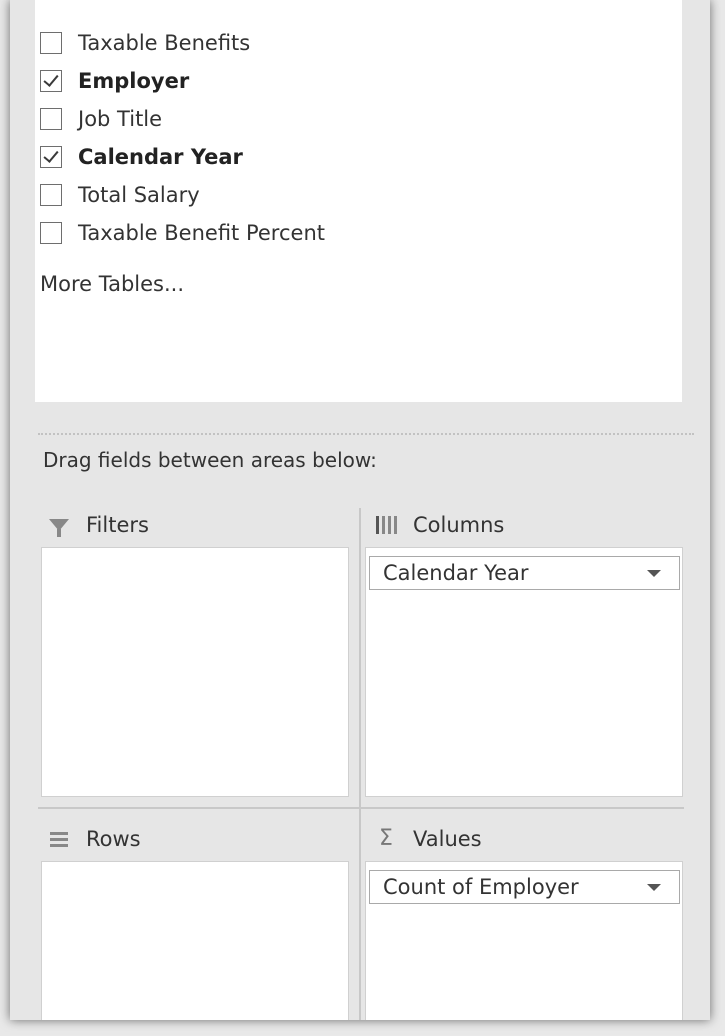 The image size is (725, 1036). I want to click on field-item-taxable-benefit-percent: Taxable Benefit Percent, so click(182, 233).